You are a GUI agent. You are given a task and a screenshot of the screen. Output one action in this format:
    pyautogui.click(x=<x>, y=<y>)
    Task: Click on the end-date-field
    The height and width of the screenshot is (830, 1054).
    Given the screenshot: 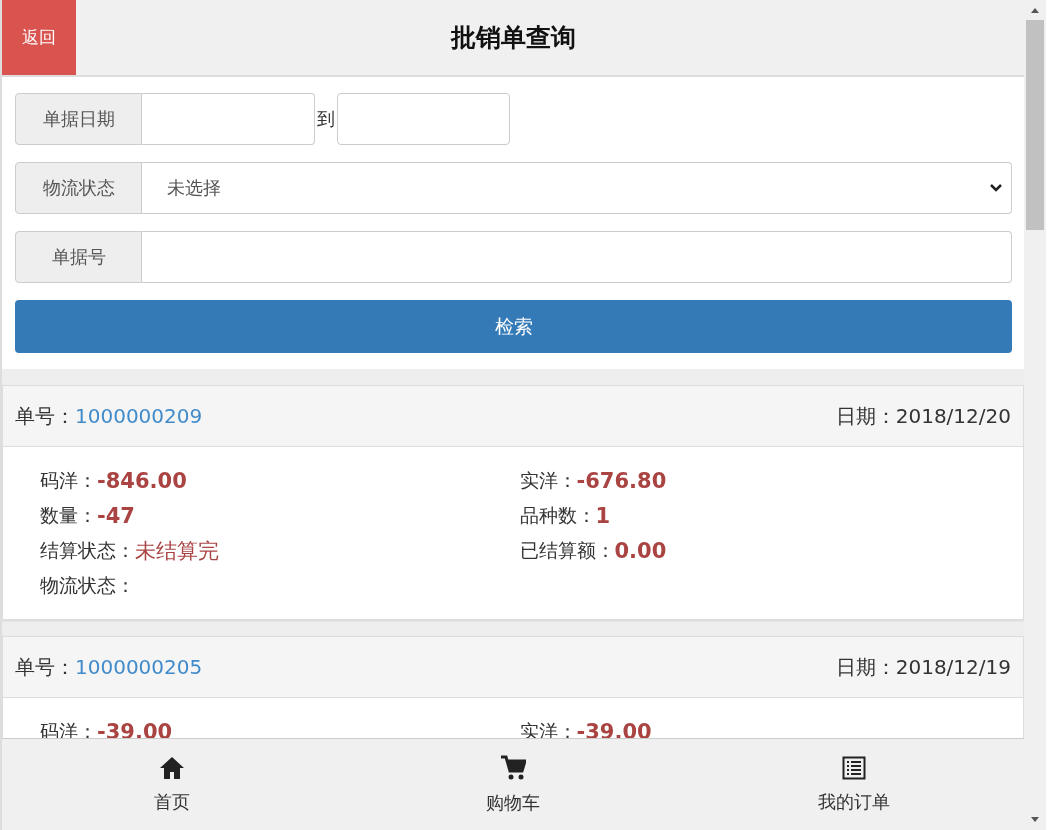 What is the action you would take?
    pyautogui.click(x=423, y=119)
    